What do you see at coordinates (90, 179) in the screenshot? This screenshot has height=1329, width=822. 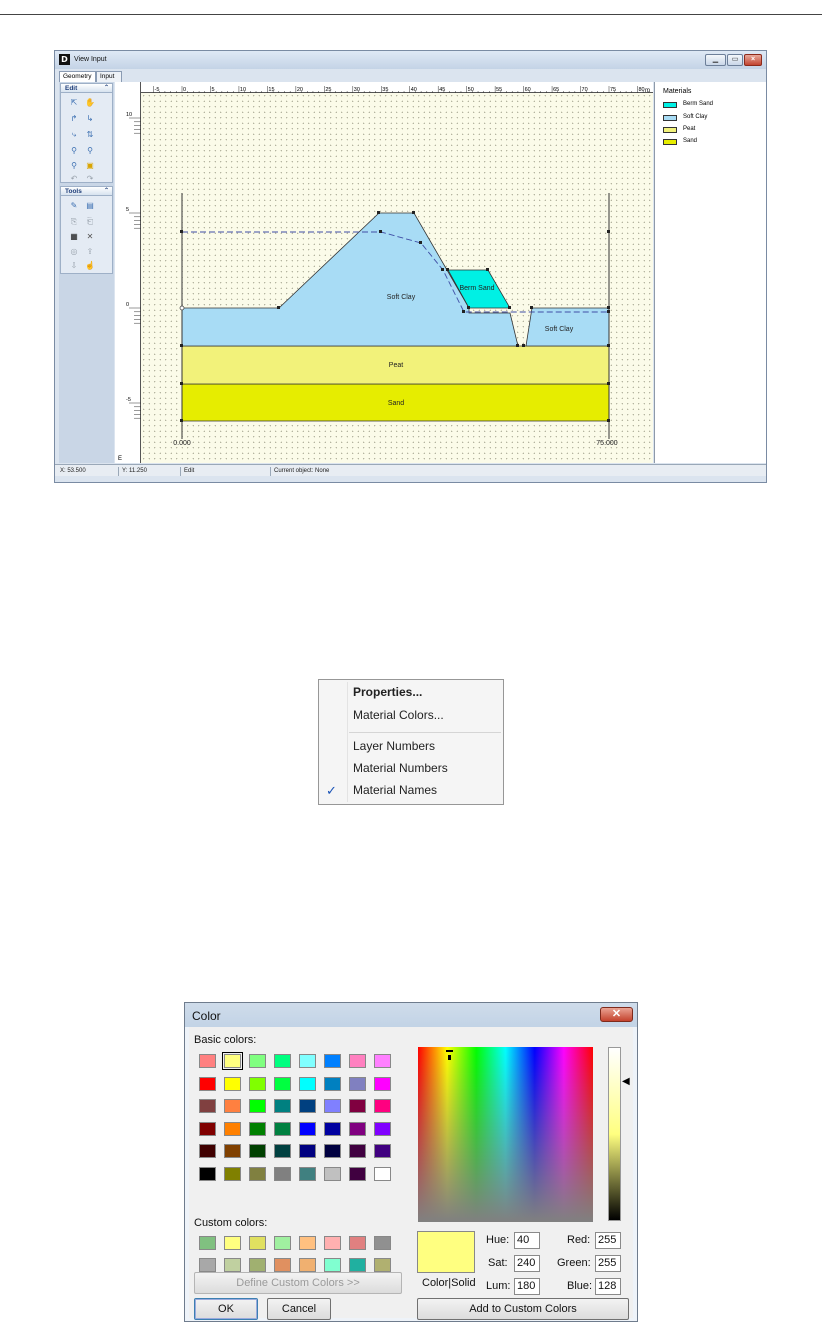 I see `redo-icon: ↷` at bounding box center [90, 179].